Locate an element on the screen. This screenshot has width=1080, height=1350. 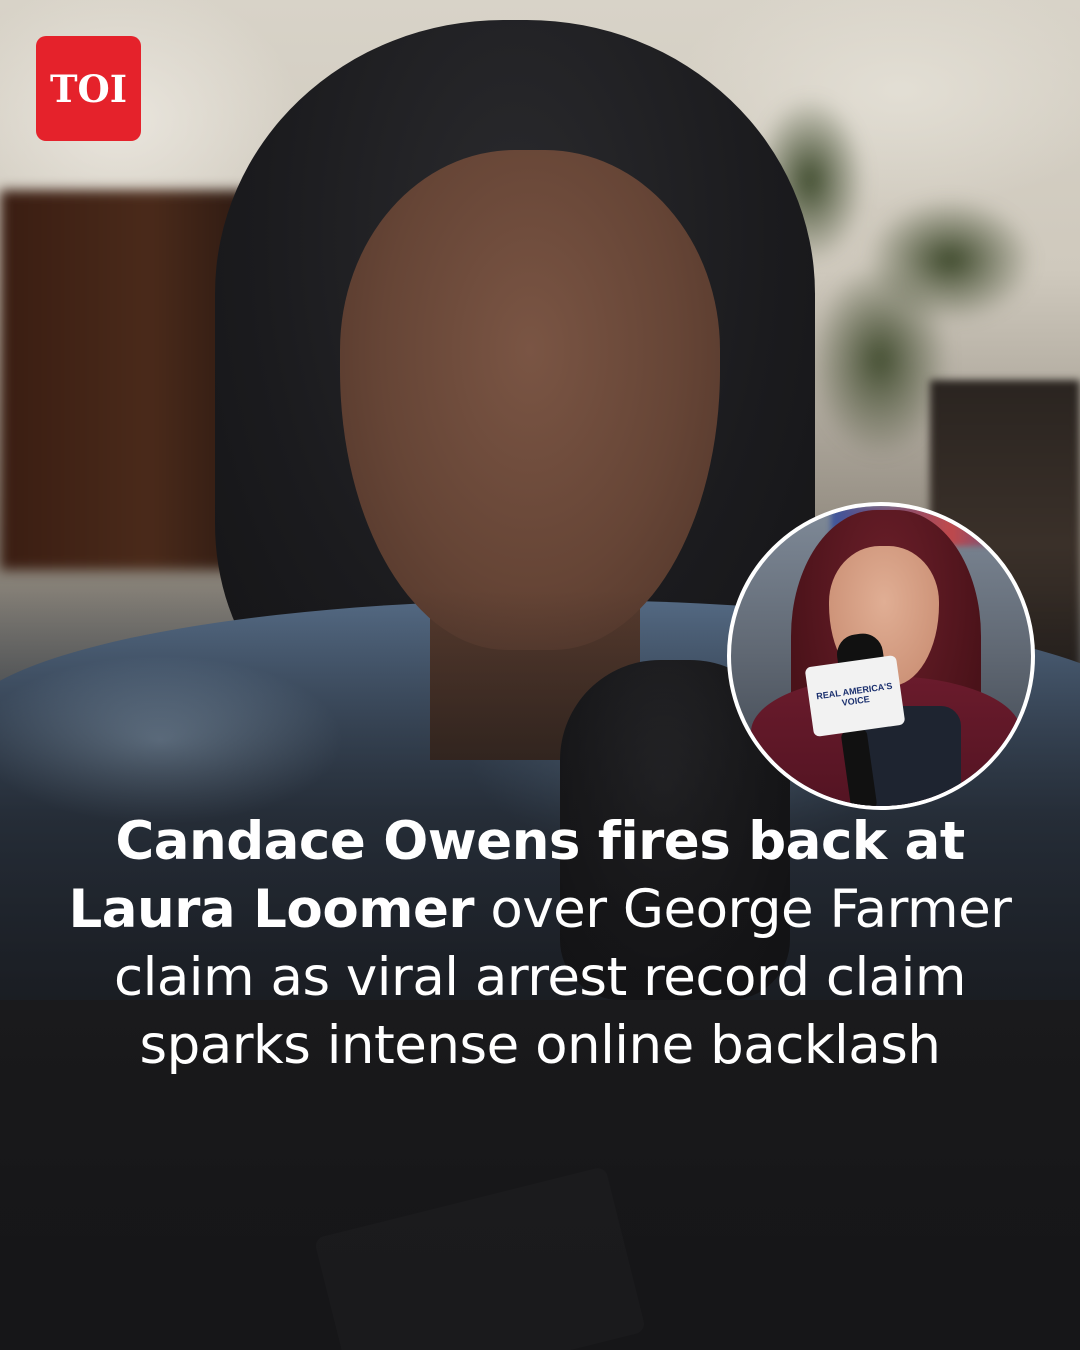
inset-portrait: REAL AMERICA'S VOICE is located at coordinates (881, 656).